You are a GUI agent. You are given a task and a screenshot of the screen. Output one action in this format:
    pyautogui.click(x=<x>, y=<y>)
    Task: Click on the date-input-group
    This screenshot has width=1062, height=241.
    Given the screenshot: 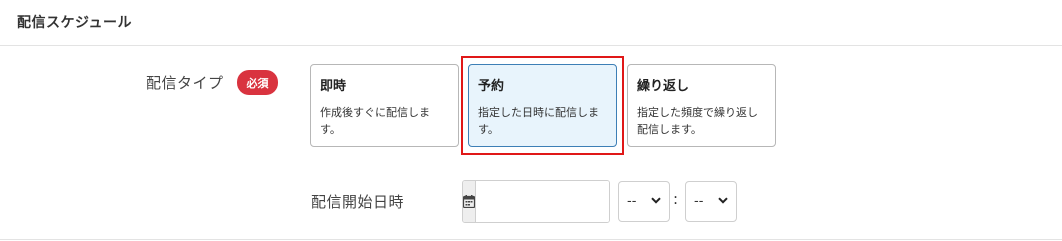 What is the action you would take?
    pyautogui.click(x=536, y=201)
    